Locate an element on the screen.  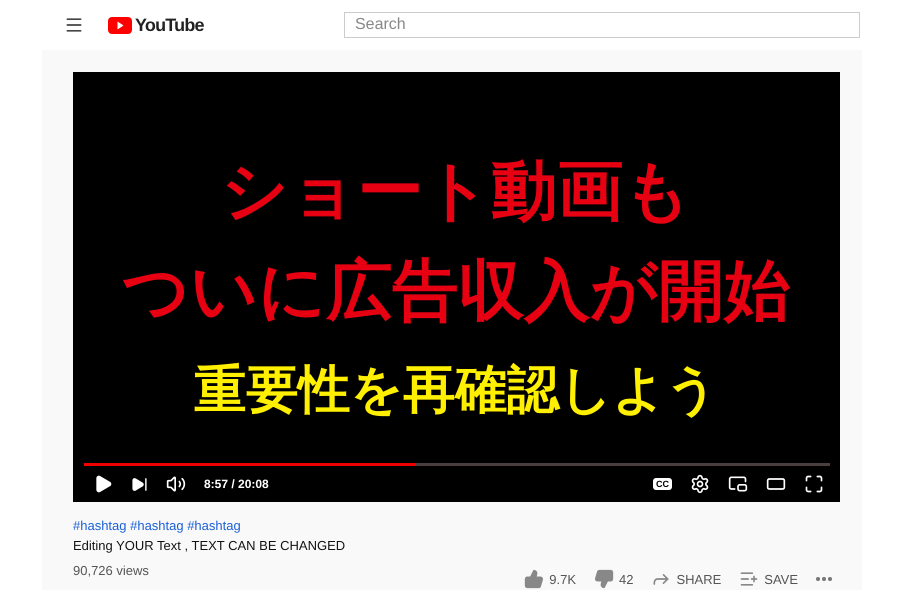
play-logo-icon is located at coordinates (120, 25).